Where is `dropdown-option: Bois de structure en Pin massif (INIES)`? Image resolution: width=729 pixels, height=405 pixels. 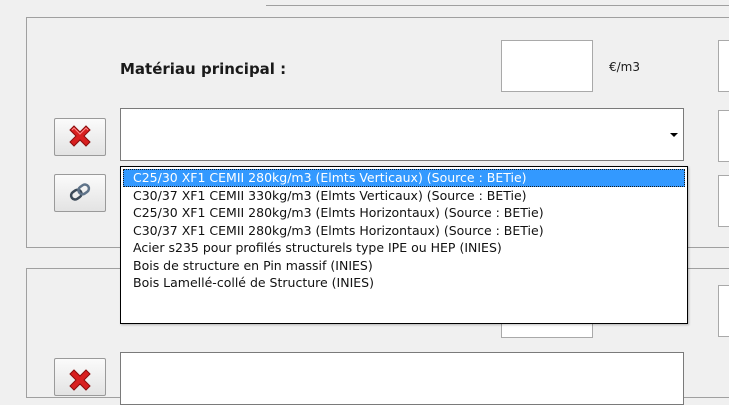
dropdown-option: Bois de structure en Pin massif (INIES) is located at coordinates (404, 266).